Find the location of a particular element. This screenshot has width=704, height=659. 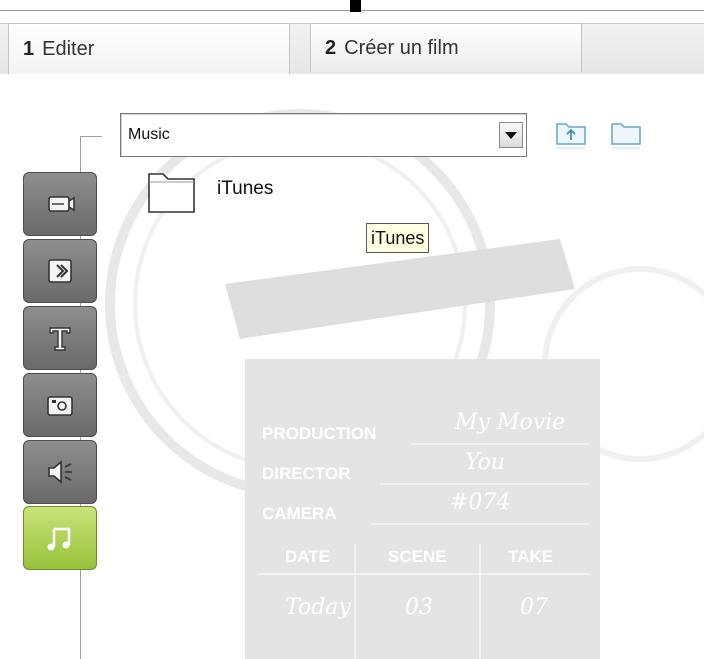

photo-icon is located at coordinates (60, 406).